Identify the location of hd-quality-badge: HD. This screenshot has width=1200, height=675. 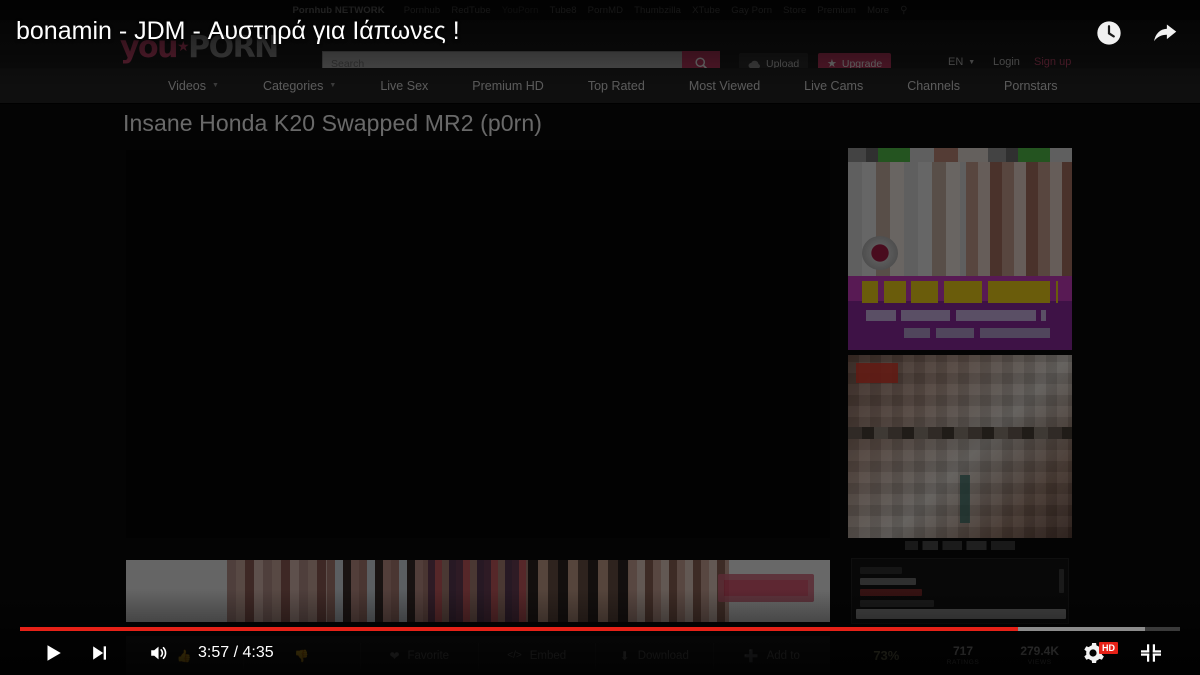
(1108, 648).